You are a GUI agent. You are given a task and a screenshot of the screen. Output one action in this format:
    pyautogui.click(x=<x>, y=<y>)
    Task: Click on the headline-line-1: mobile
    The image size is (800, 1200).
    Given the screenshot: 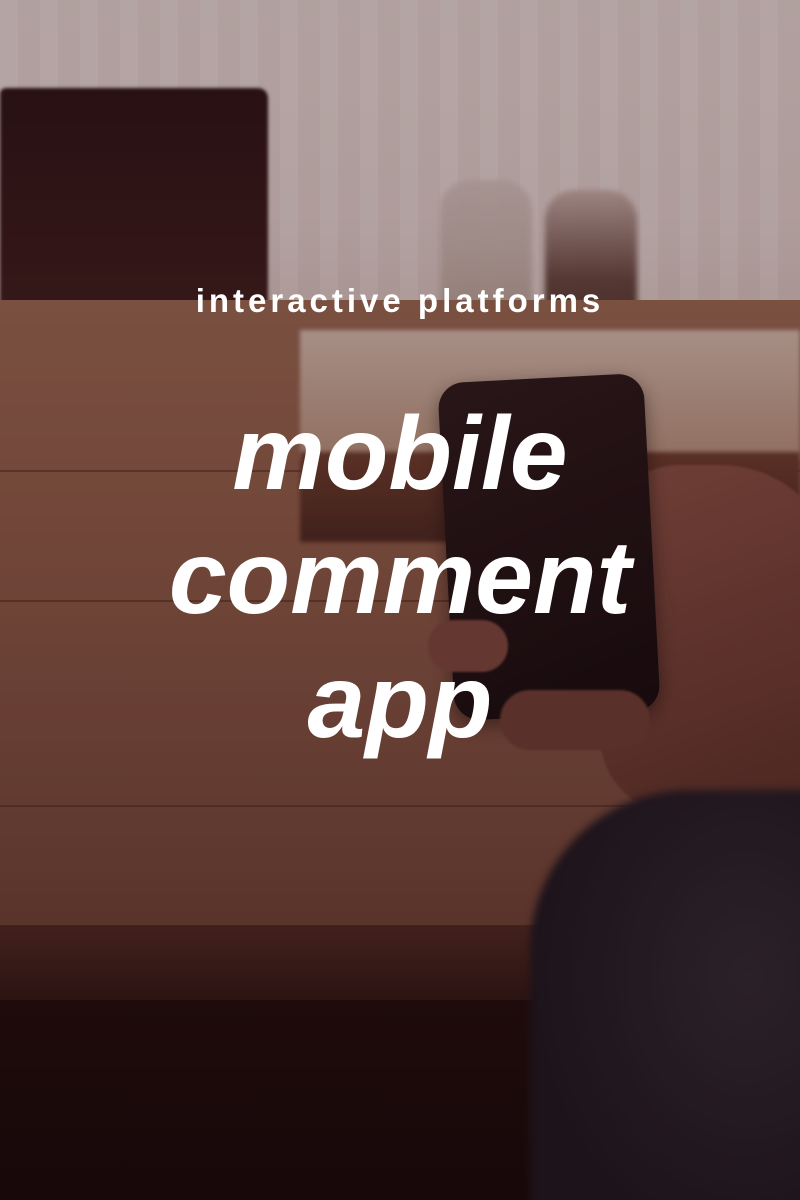 What is the action you would take?
    pyautogui.click(x=400, y=454)
    